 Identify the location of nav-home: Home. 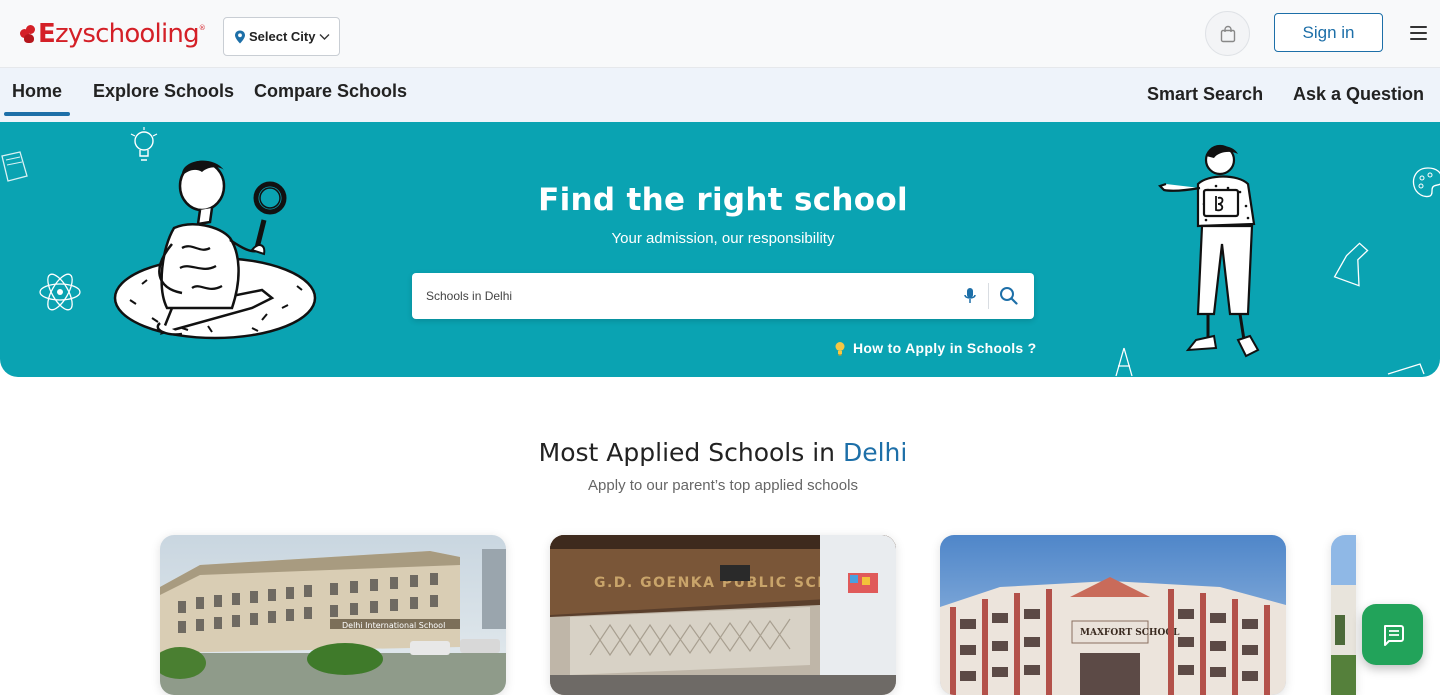
(37, 91).